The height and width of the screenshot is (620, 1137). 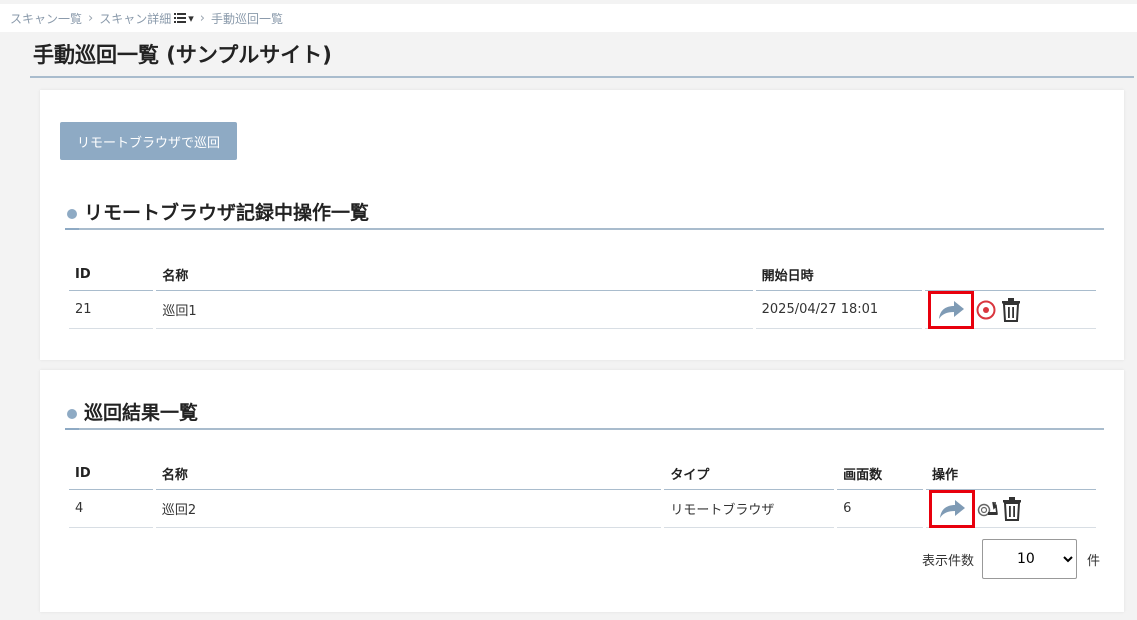 What do you see at coordinates (1010, 274) in the screenshot?
I see `col-ops` at bounding box center [1010, 274].